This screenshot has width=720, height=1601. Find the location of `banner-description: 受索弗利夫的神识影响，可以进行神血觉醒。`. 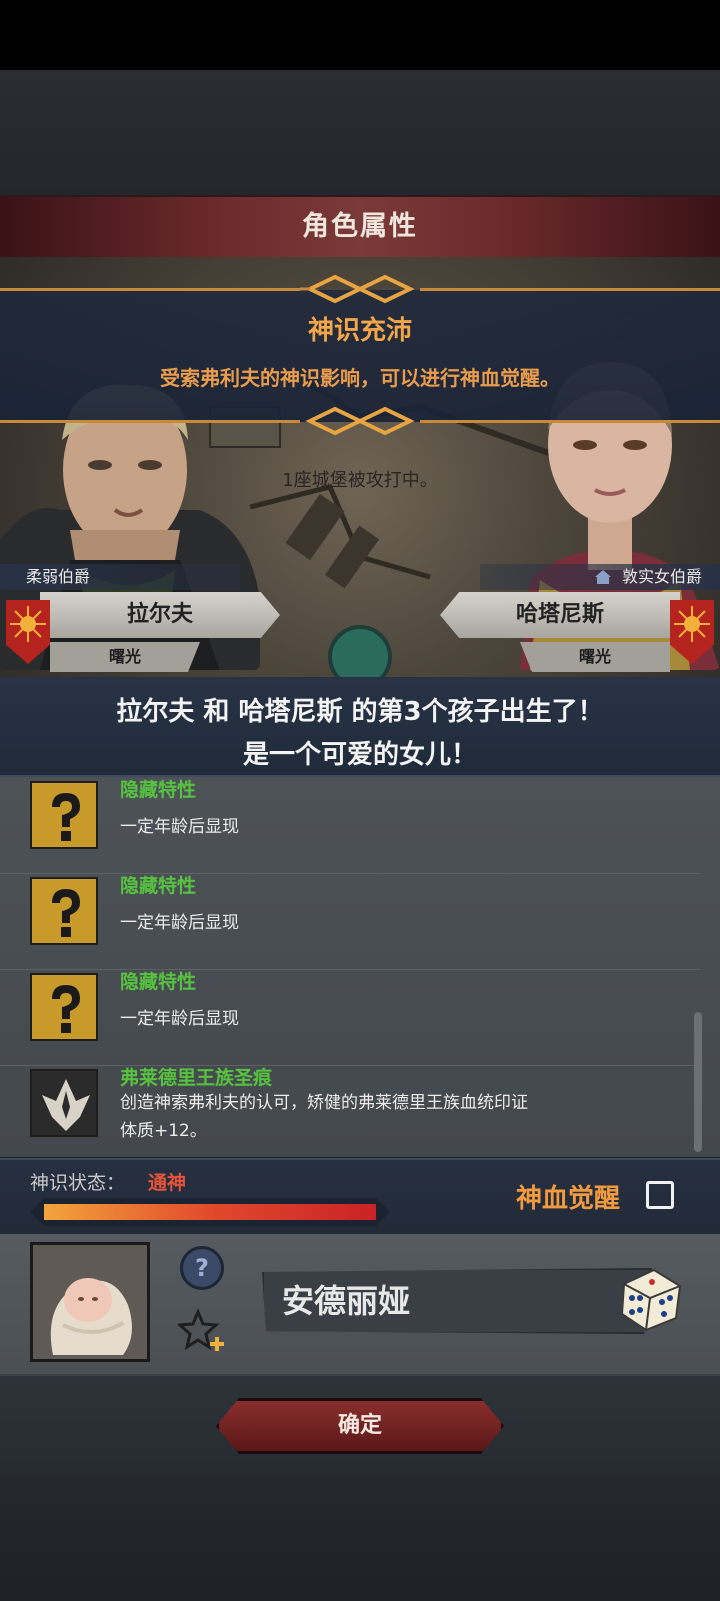

banner-description: 受索弗利夫的神识影响，可以进行神血觉醒。 is located at coordinates (360, 378).